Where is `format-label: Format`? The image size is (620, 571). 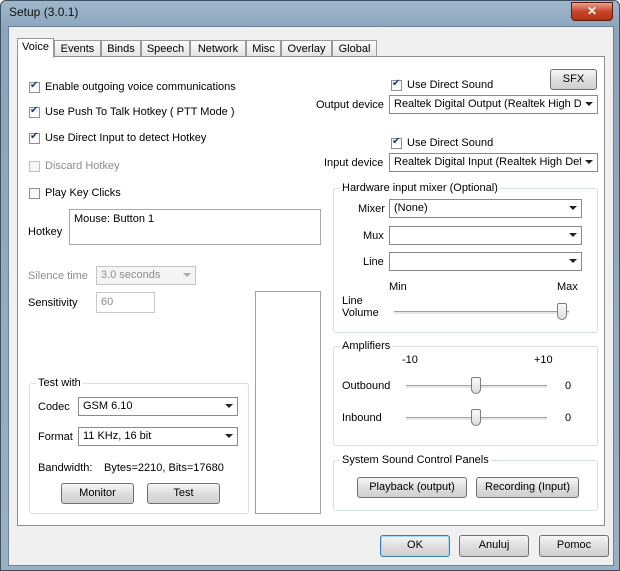
format-label: Format is located at coordinates (55, 437).